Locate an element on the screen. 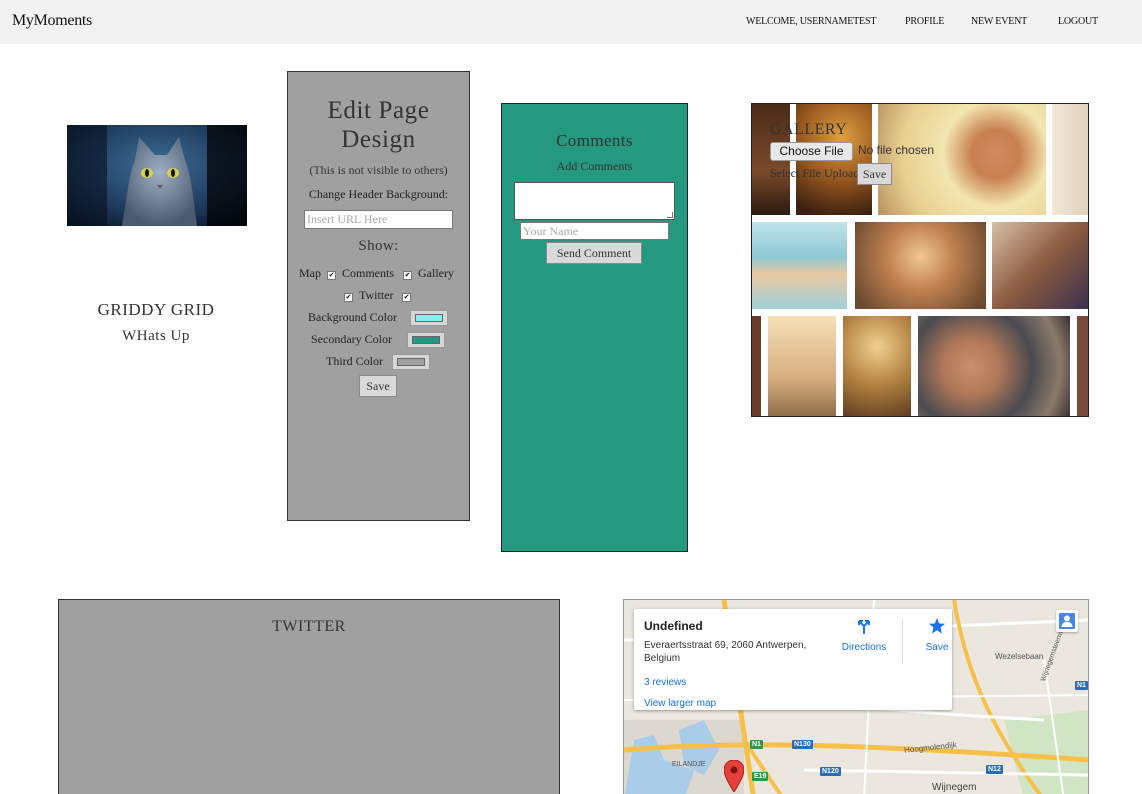  nav-profile-link: PROFILE is located at coordinates (924, 21).